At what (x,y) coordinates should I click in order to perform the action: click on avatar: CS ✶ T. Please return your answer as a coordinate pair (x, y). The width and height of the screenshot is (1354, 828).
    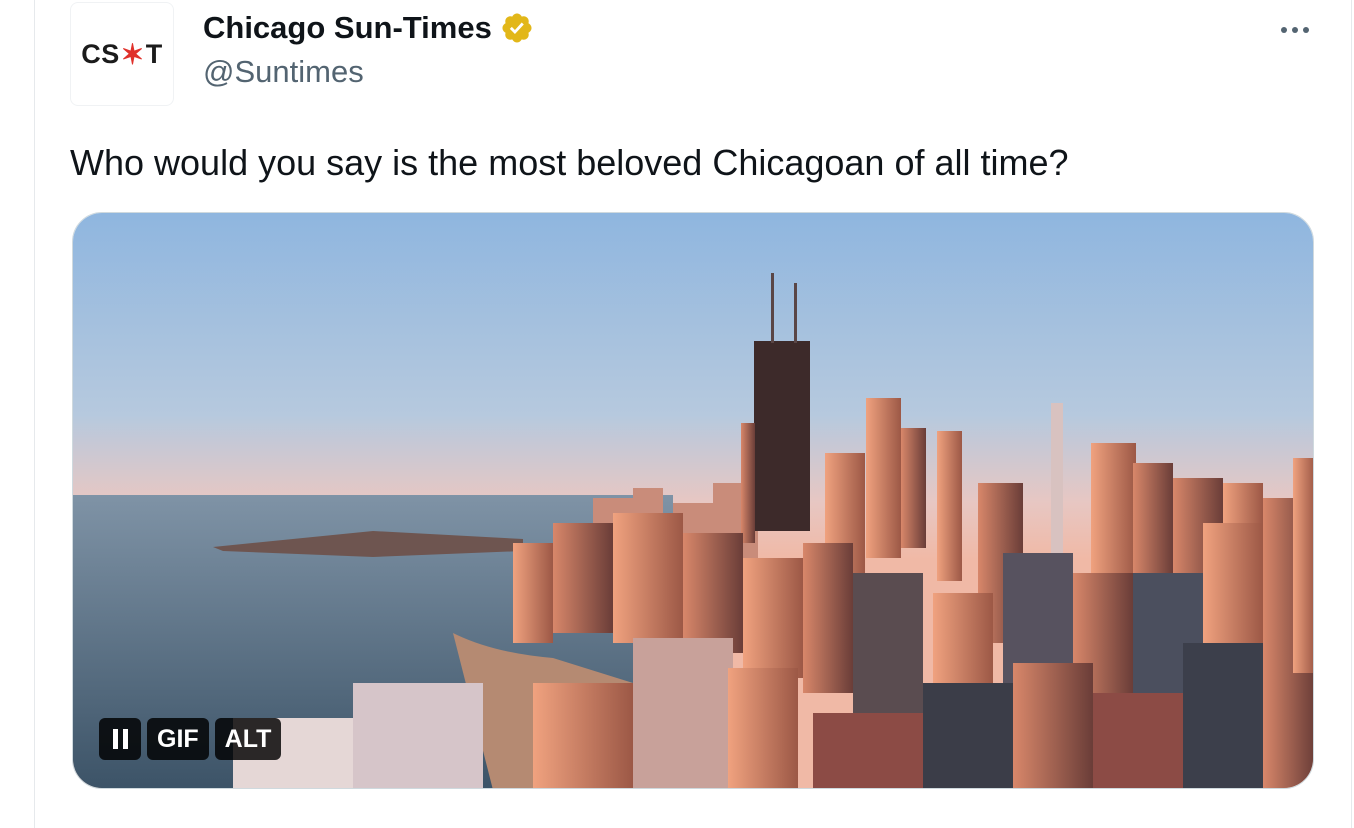
    Looking at the image, I should click on (122, 54).